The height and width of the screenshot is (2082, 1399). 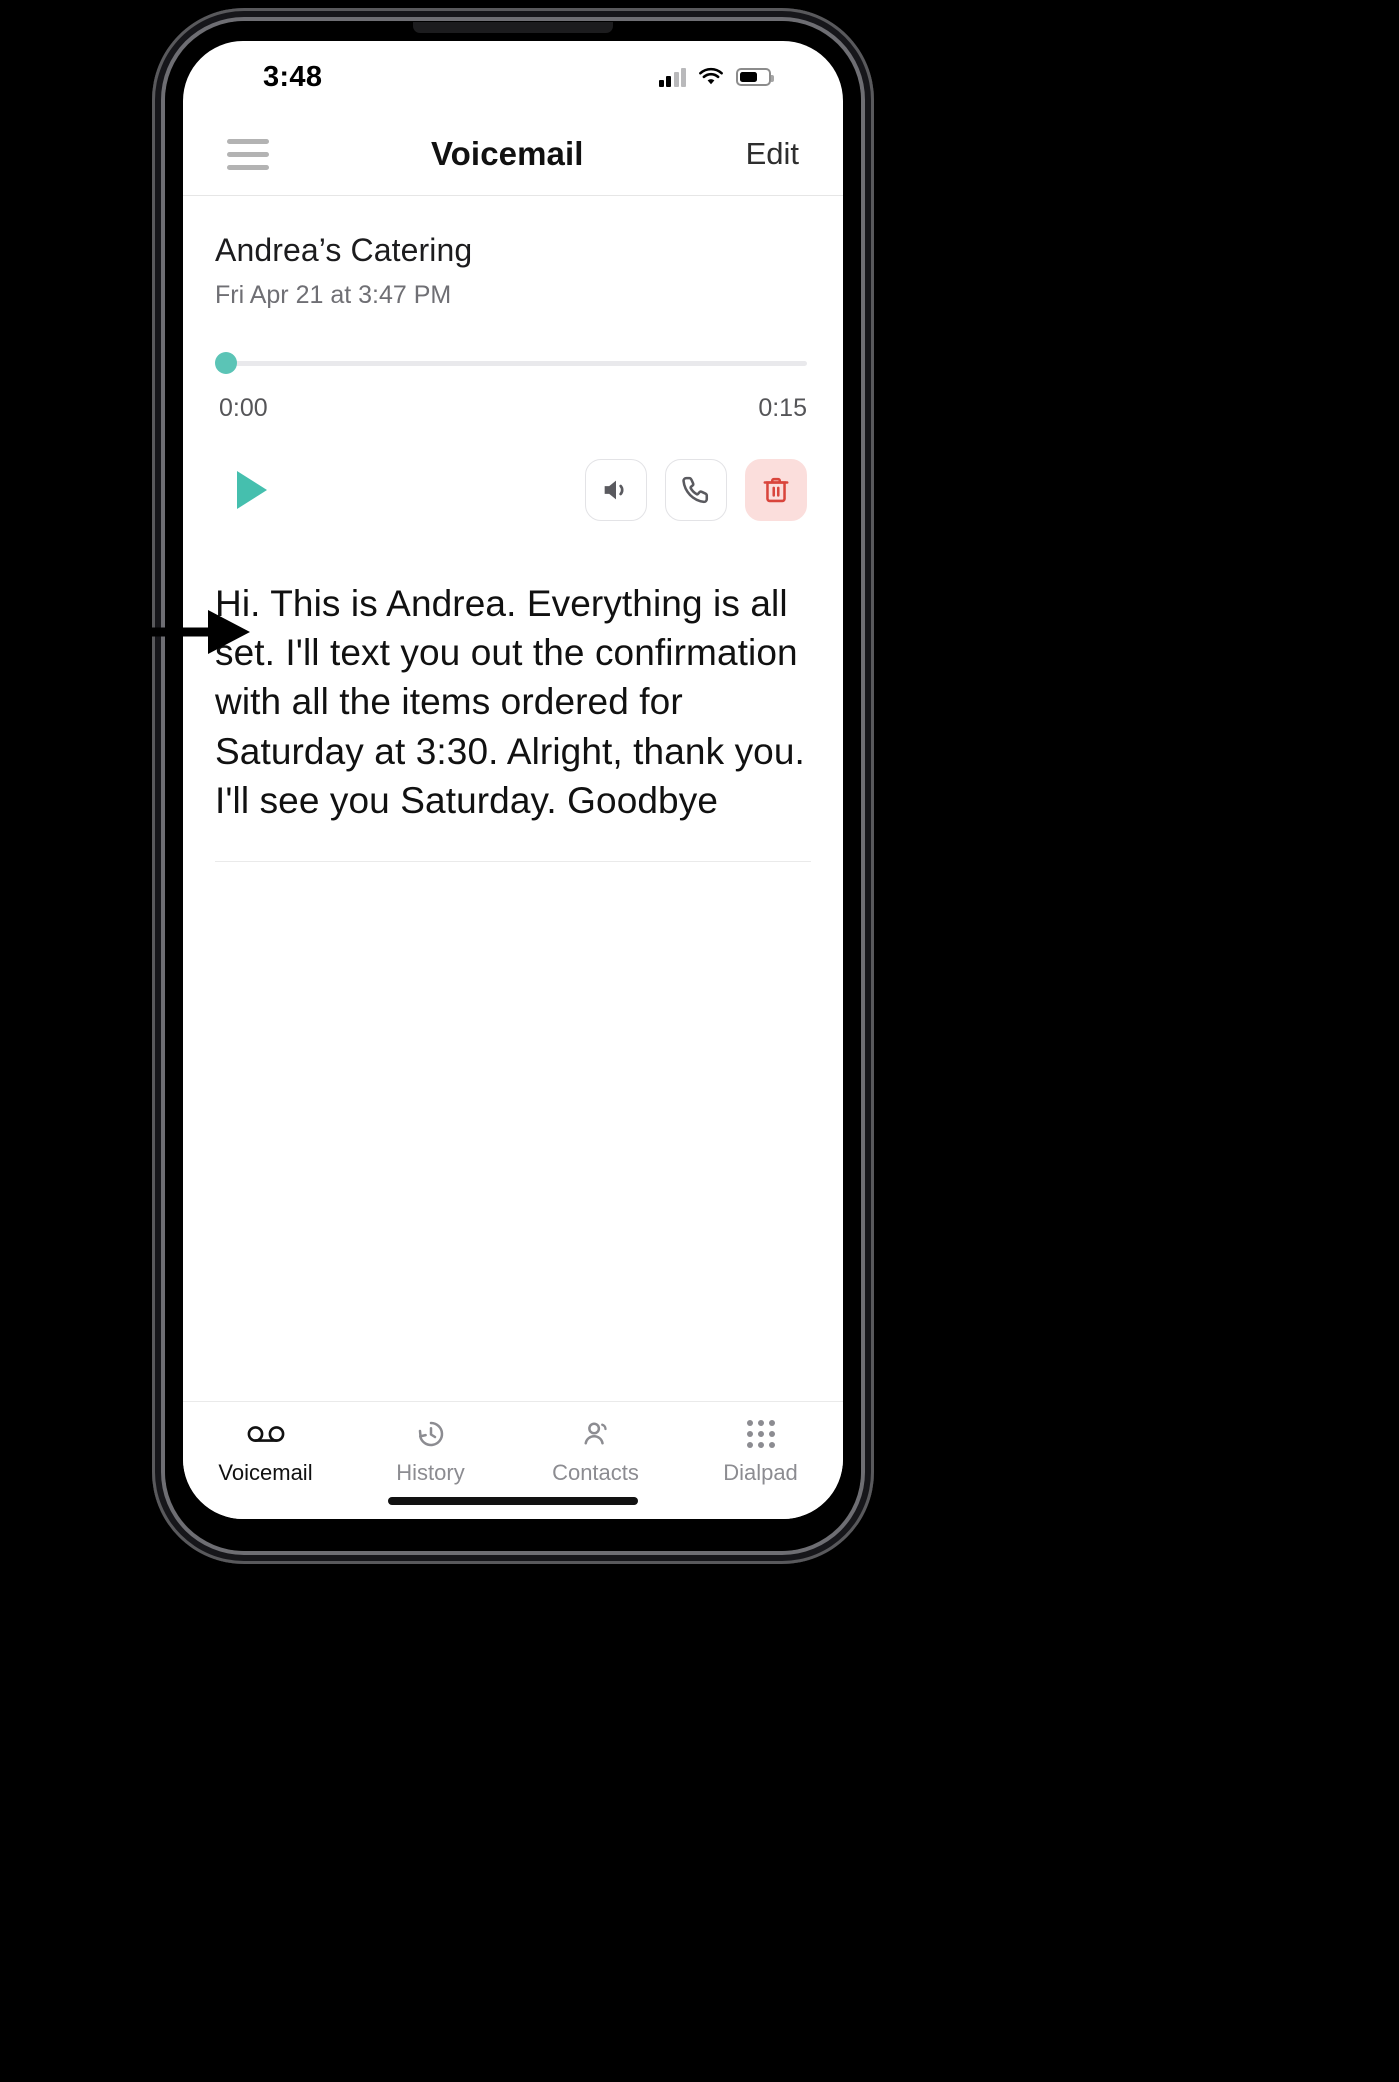 What do you see at coordinates (513, 490) in the screenshot?
I see `voicemail-actions` at bounding box center [513, 490].